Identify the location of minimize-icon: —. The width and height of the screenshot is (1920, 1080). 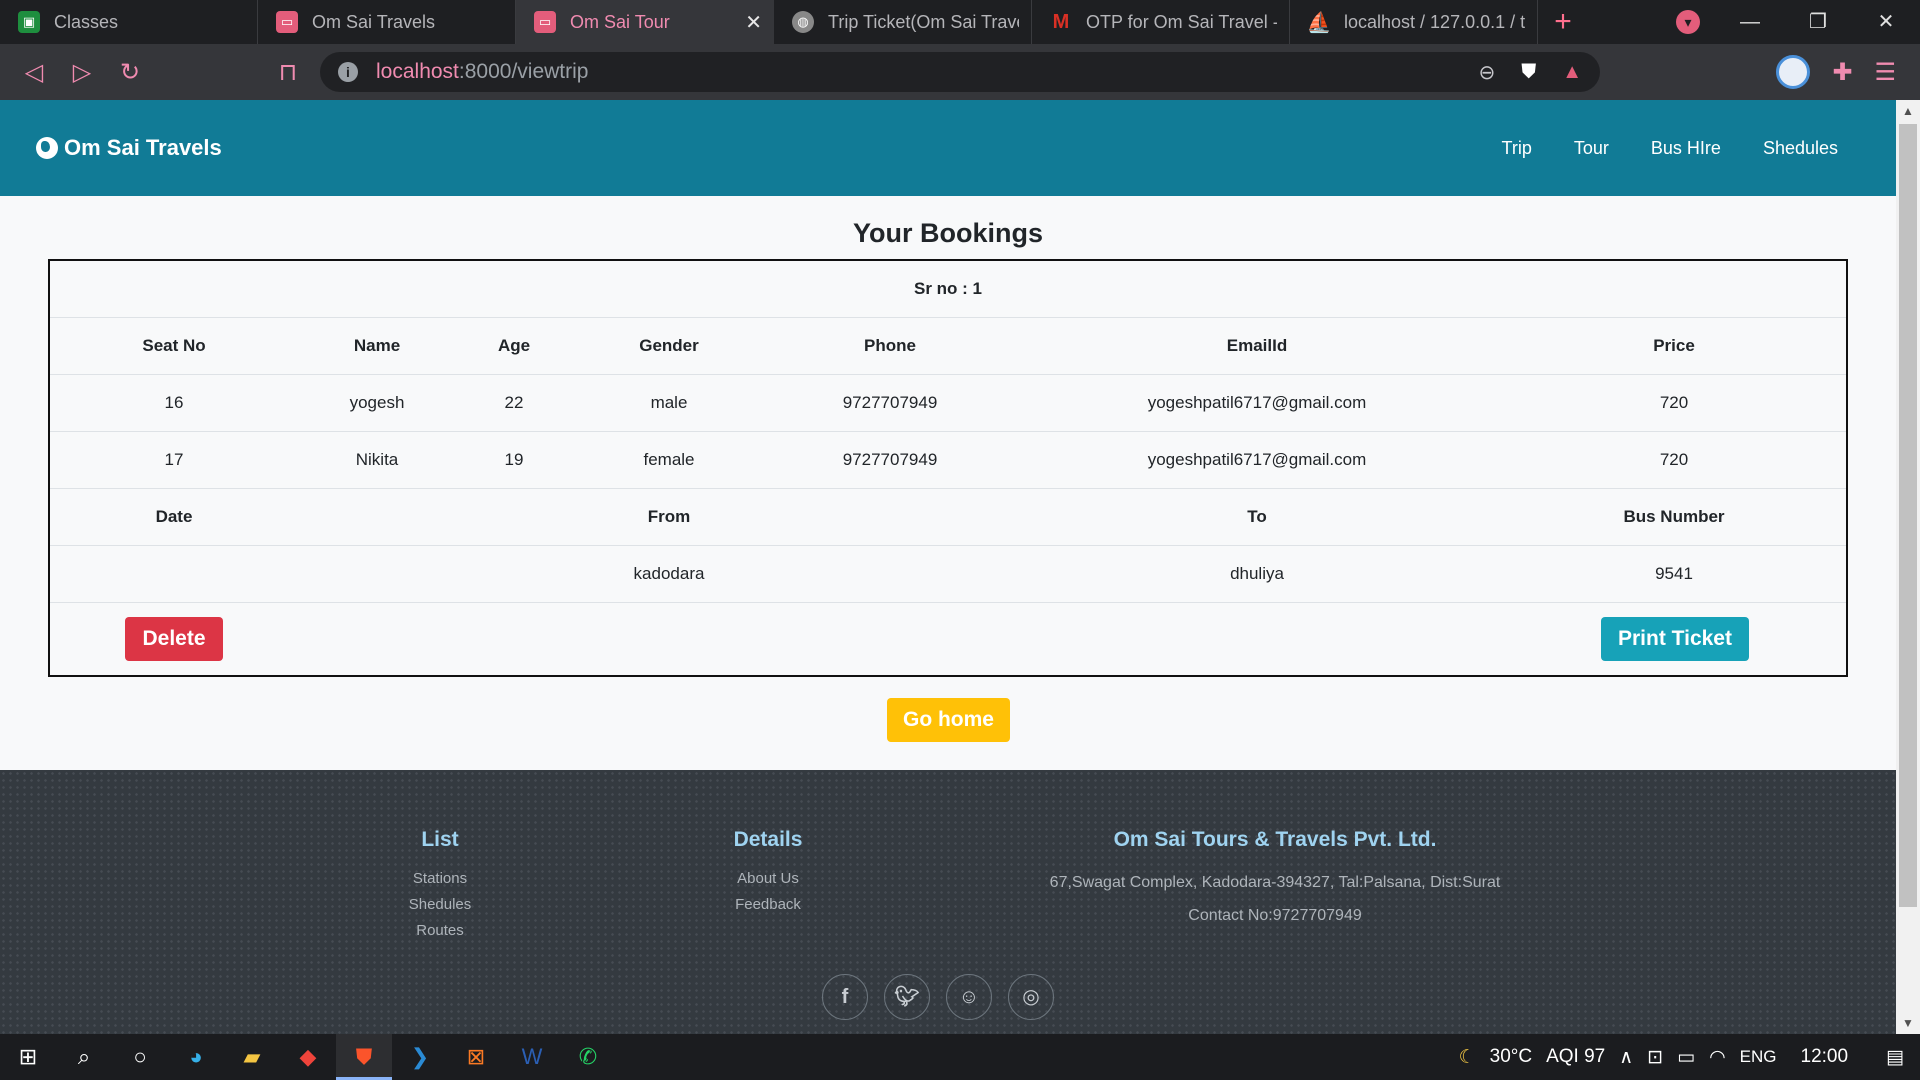
(1750, 22).